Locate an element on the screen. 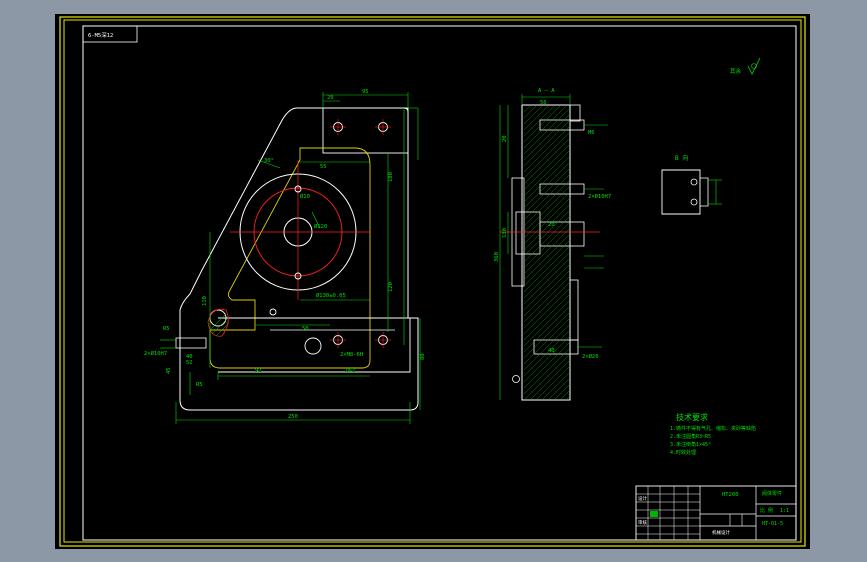  svg-text: 360 is located at coordinates (497, 257).